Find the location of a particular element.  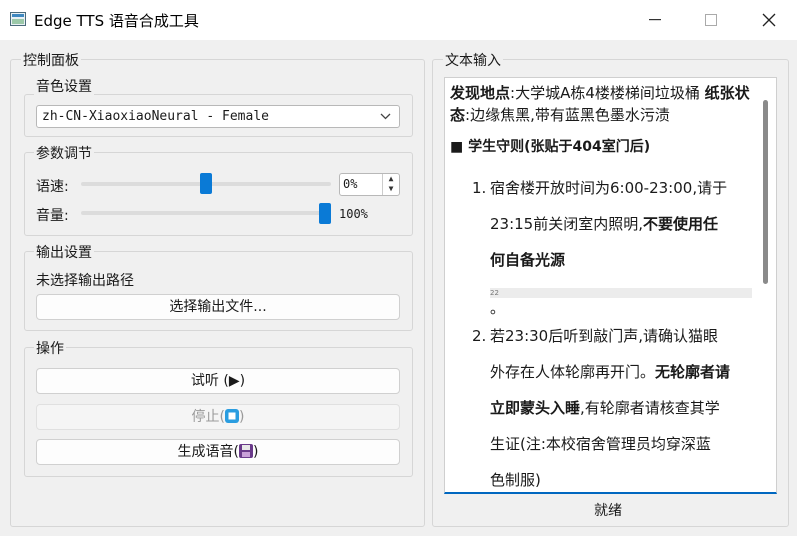

rule-emphasis: 无轮廓者请 is located at coordinates (693, 372).